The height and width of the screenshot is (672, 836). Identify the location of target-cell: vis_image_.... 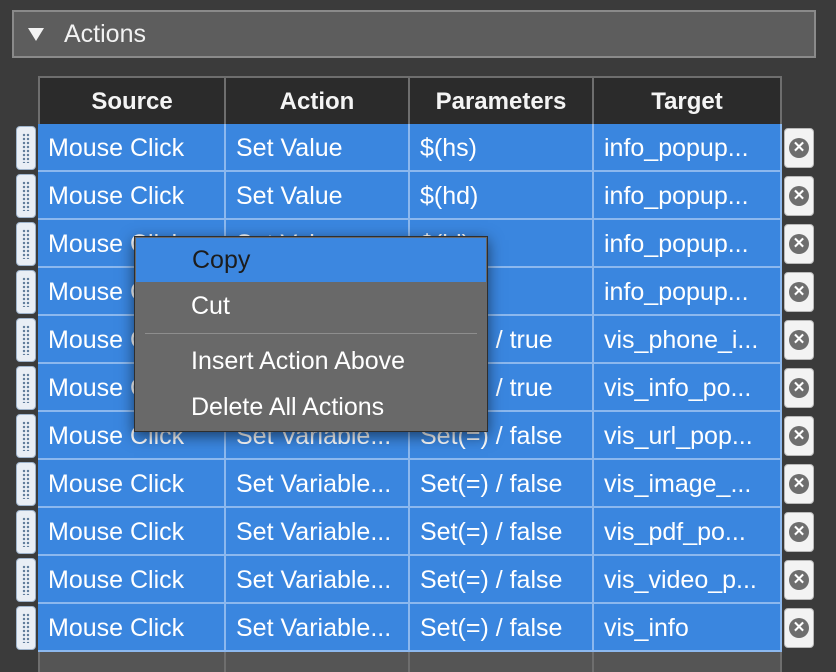
(688, 484).